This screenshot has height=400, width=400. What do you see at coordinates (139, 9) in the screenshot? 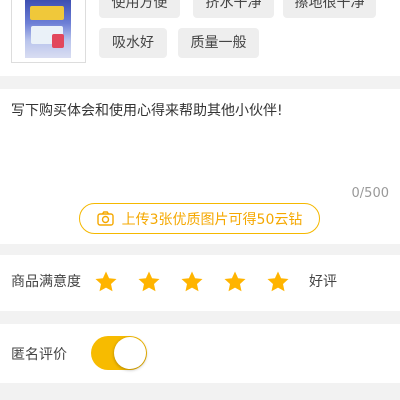
I see `tag-easy-to-use: 使用方便` at bounding box center [139, 9].